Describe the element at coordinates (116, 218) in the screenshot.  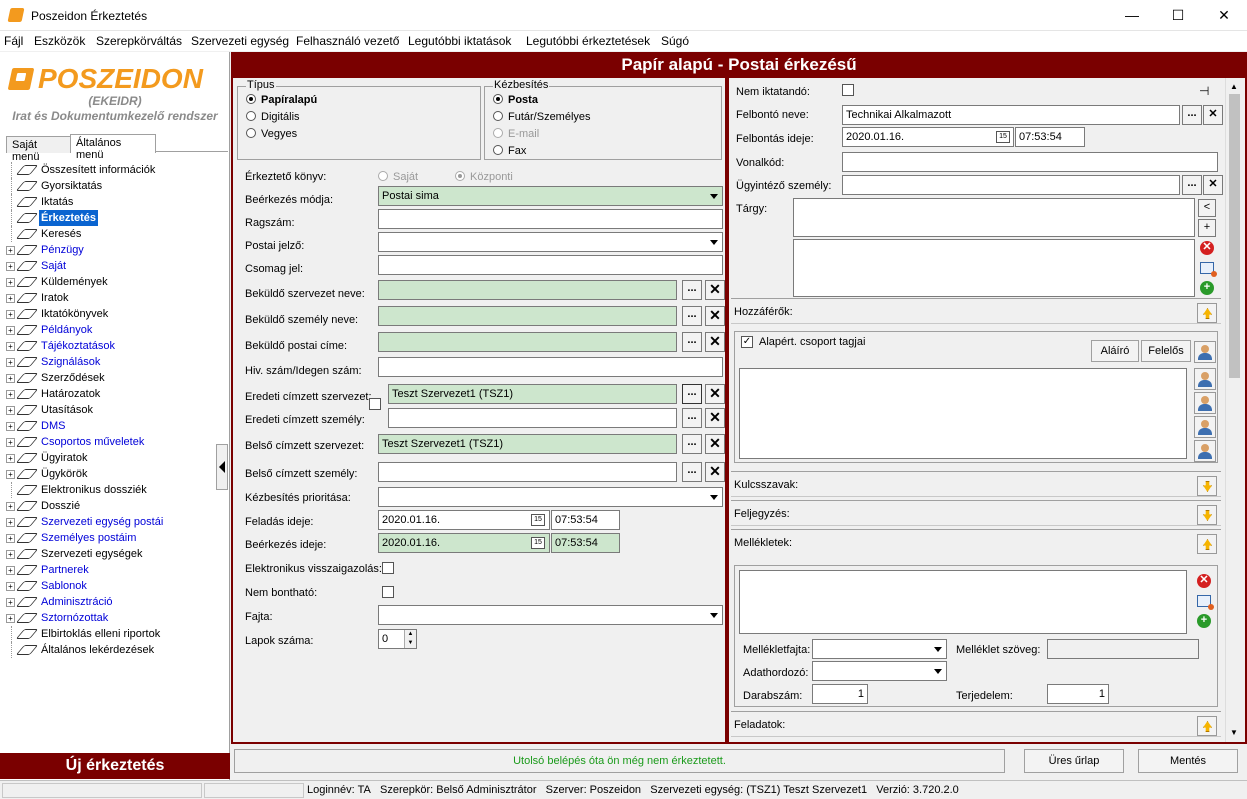
I see `tree-item: Érkeztetés` at that location.